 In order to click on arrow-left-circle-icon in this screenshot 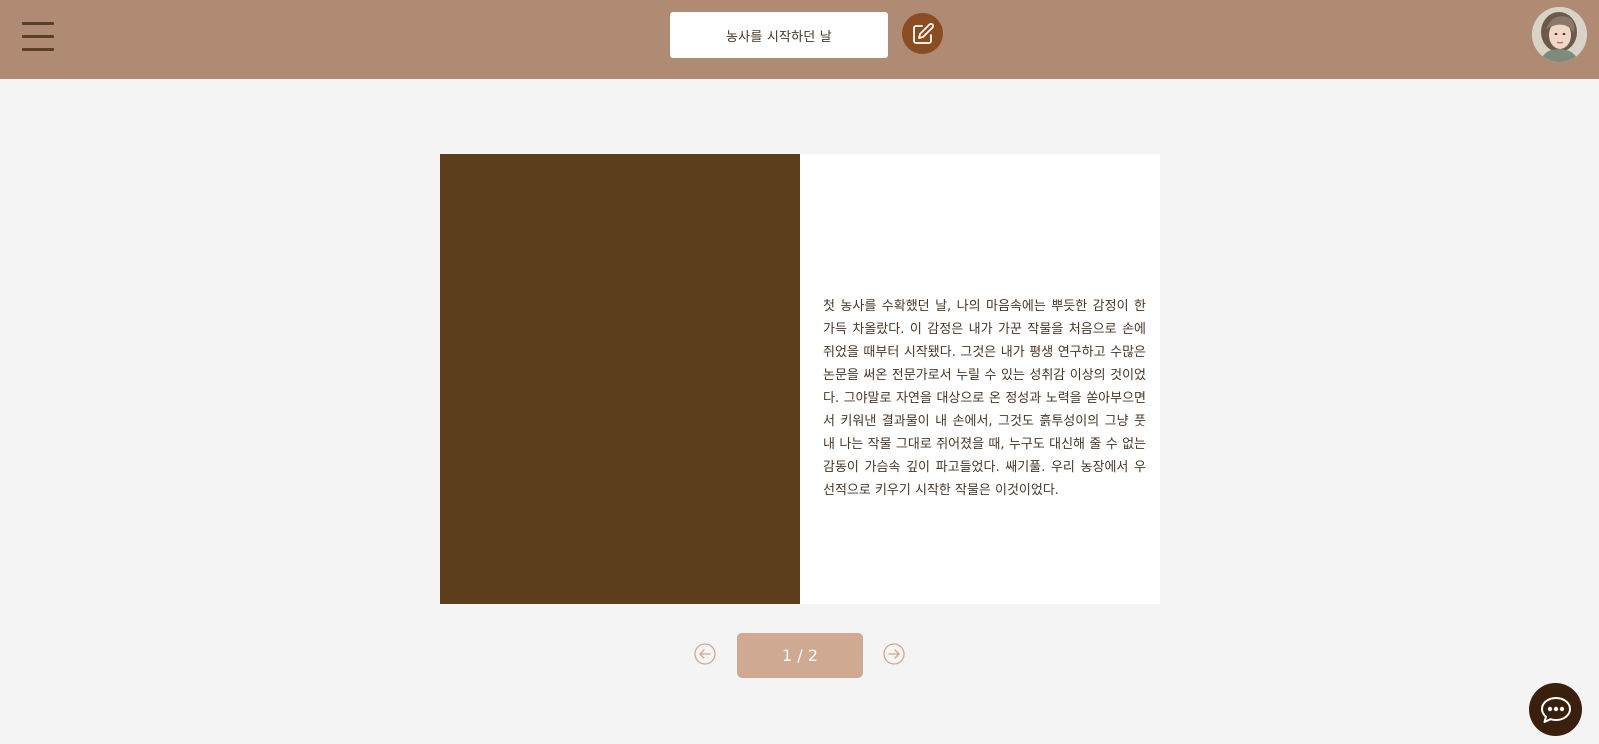, I will do `click(705, 654)`.